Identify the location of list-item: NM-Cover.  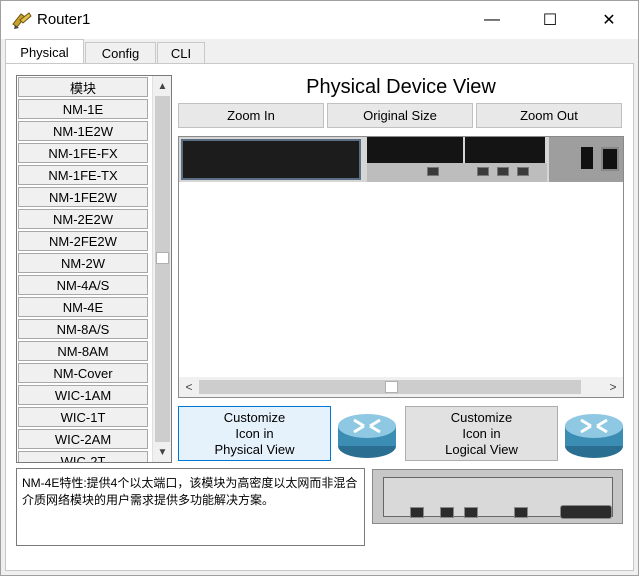
(83, 373).